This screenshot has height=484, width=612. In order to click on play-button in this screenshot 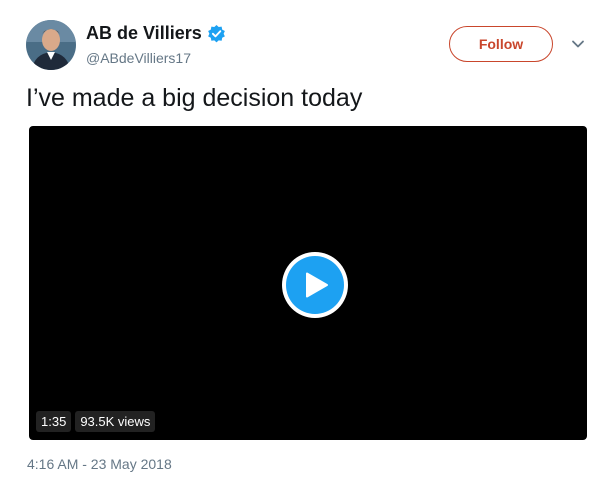, I will do `click(315, 285)`.